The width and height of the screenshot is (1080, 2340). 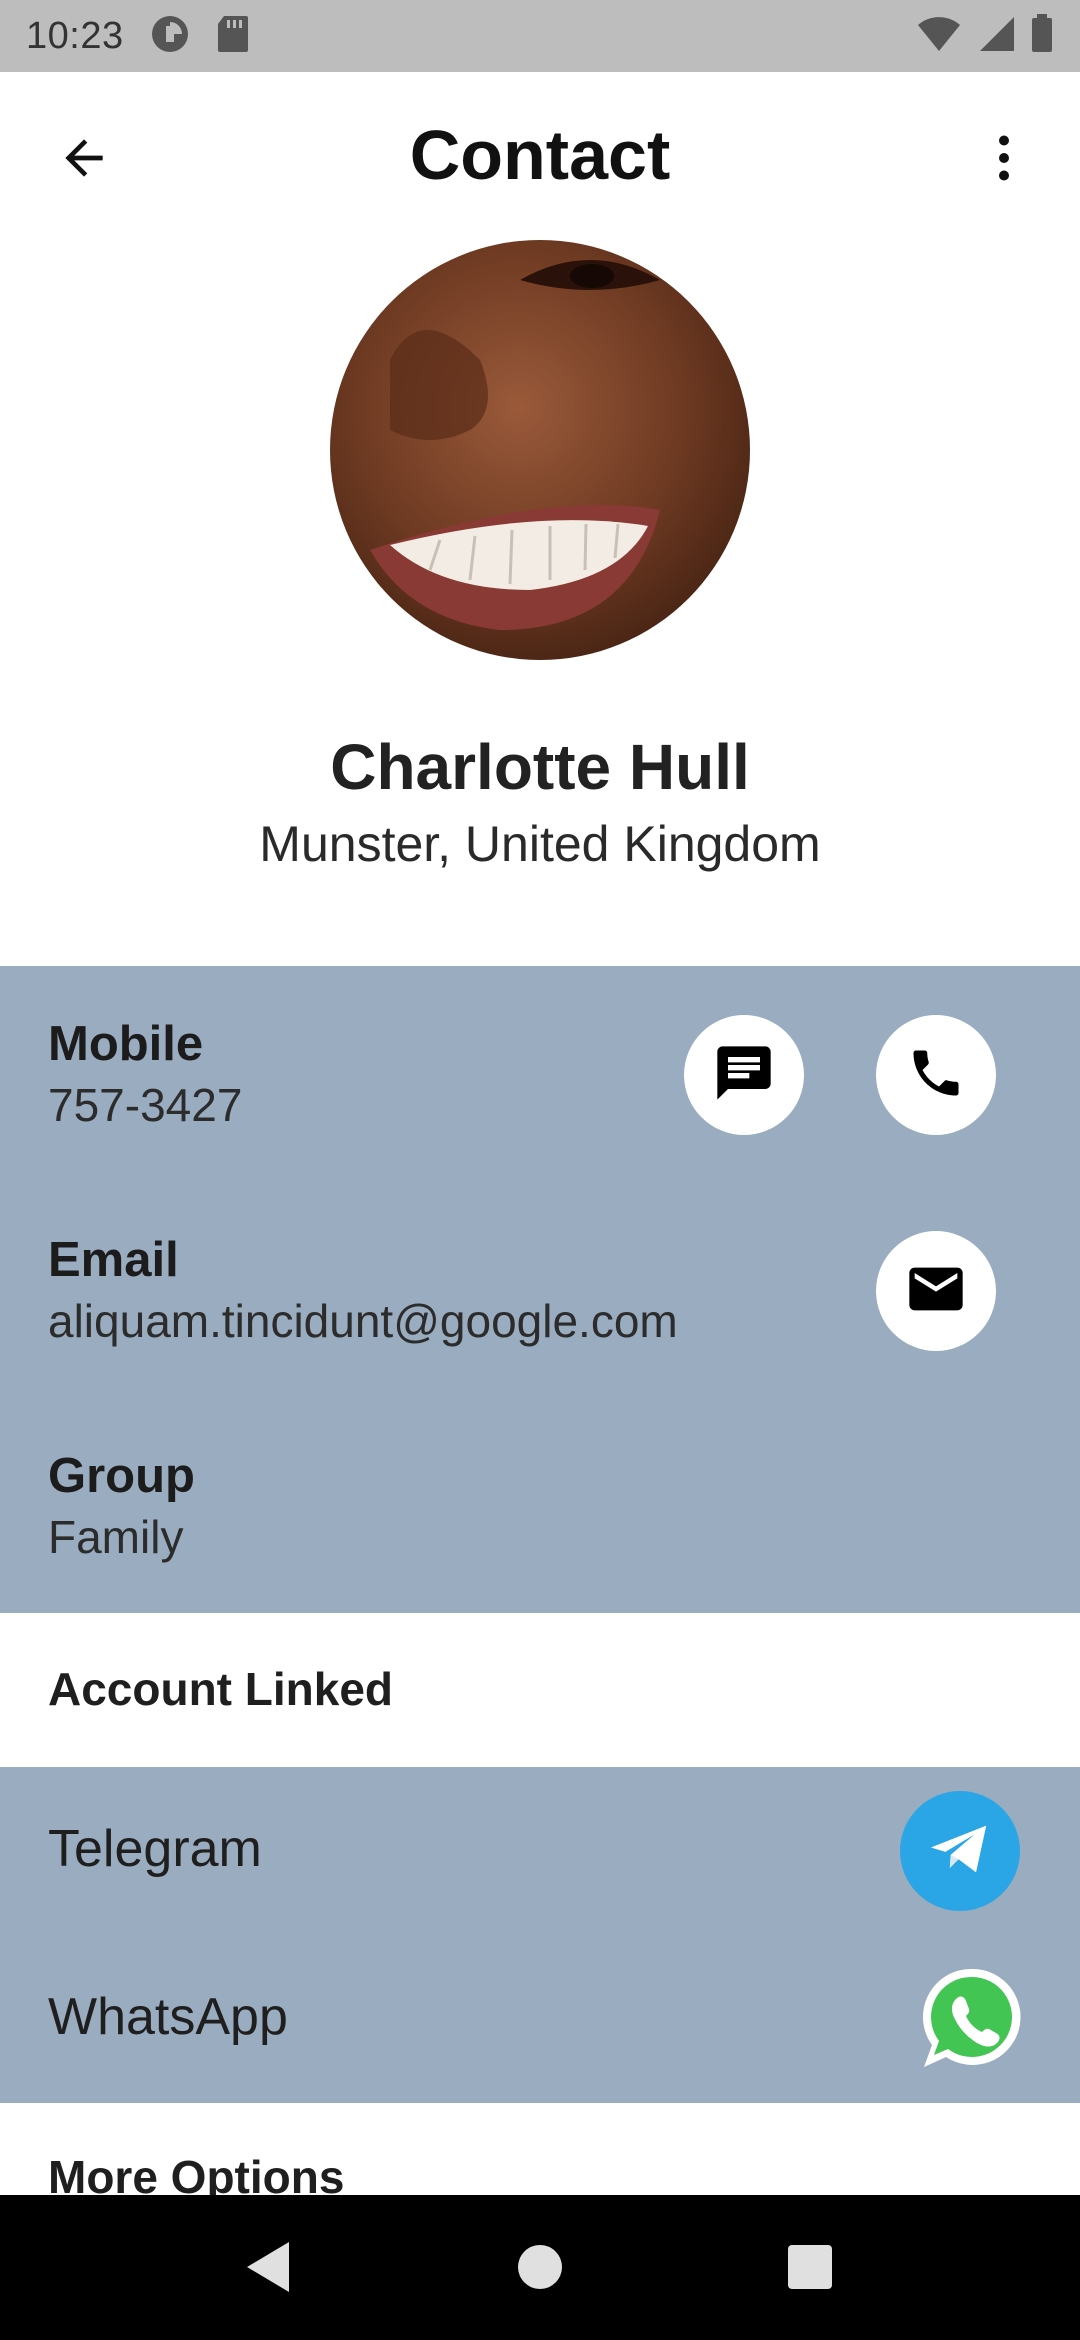 I want to click on app-bar: Contact, so click(x=540, y=155).